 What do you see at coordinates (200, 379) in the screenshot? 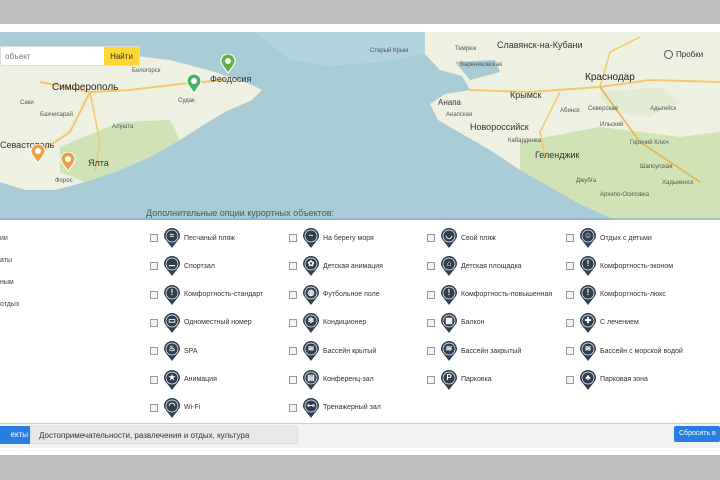
I see `option-label: Анимация` at bounding box center [200, 379].